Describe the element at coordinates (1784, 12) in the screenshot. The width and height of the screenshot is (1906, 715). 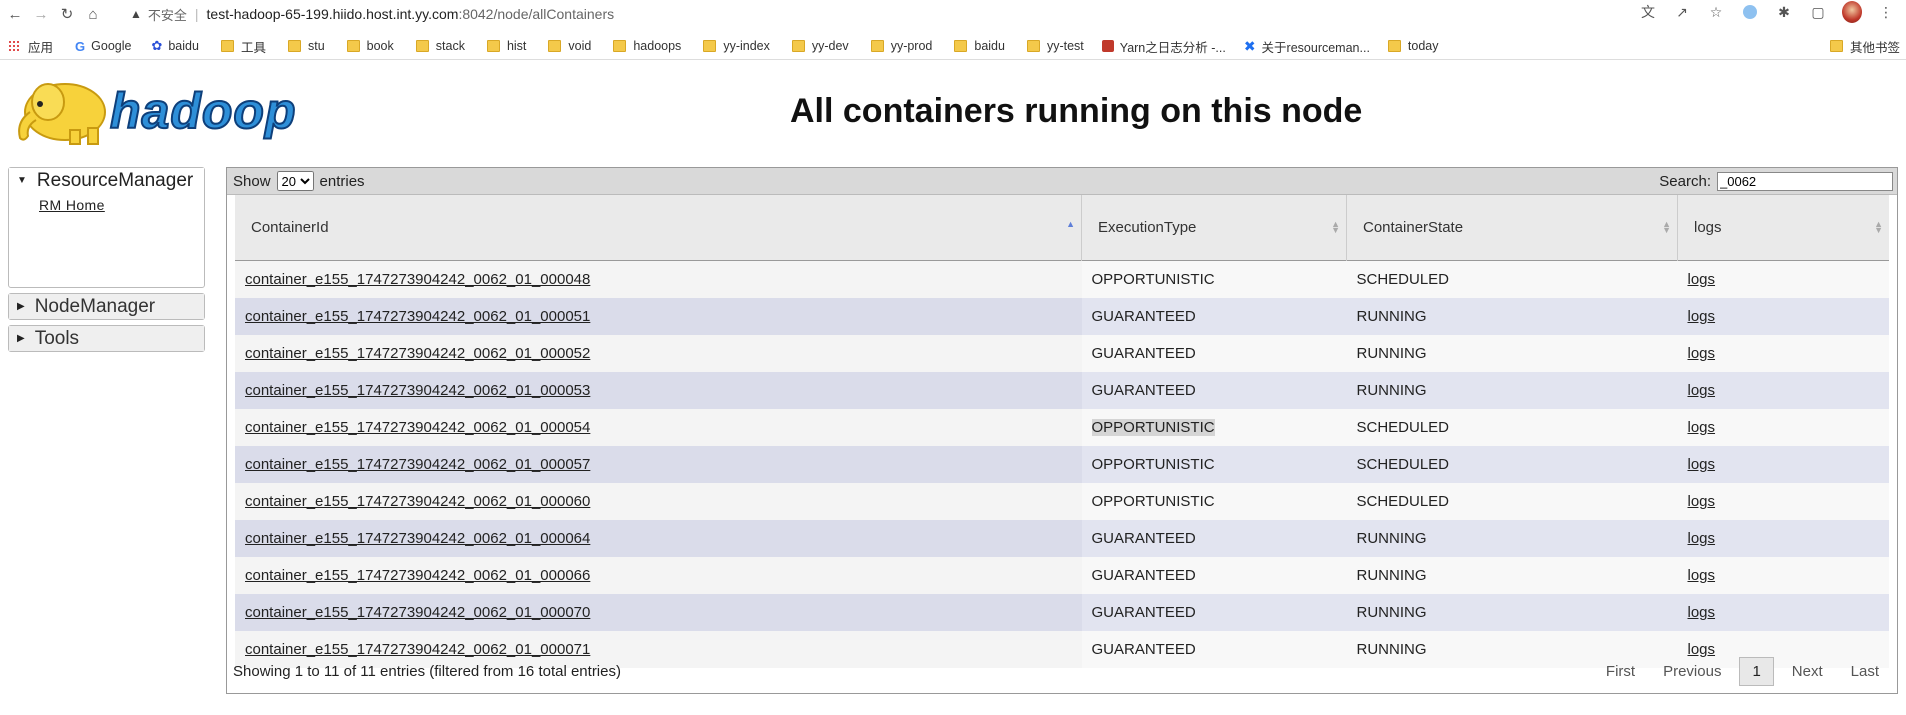
I see `puzzle-icon: ✱` at that location.